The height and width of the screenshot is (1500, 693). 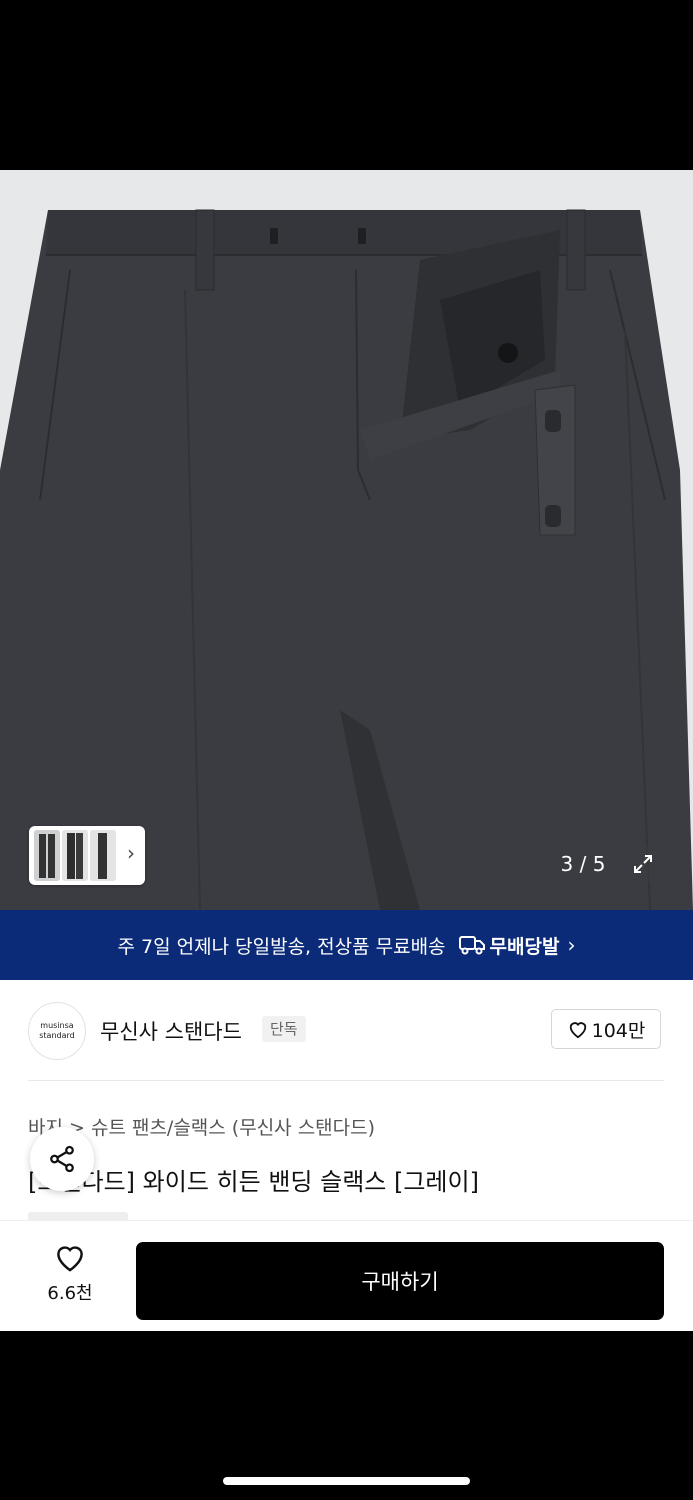 What do you see at coordinates (524, 946) in the screenshot?
I see `badge-label: 무배당발` at bounding box center [524, 946].